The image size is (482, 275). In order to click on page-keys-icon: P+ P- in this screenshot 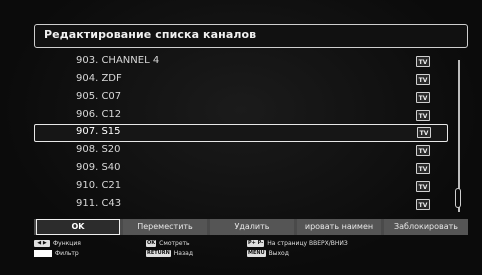, I will do `click(256, 243)`.